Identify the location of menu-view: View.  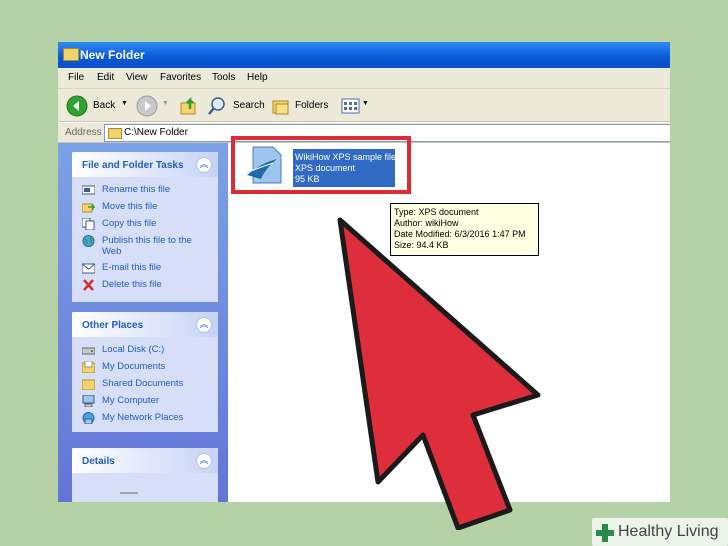
(137, 77).